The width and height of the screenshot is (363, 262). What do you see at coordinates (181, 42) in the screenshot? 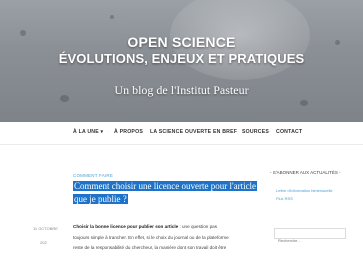
I see `site-title-line1: OPEN SCIENCE` at bounding box center [181, 42].